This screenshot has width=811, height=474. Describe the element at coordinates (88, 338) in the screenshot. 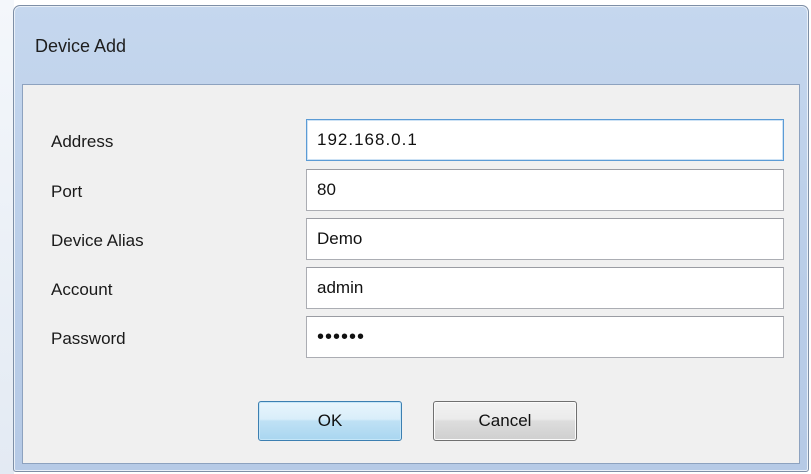

I see `password-label: Password` at that location.